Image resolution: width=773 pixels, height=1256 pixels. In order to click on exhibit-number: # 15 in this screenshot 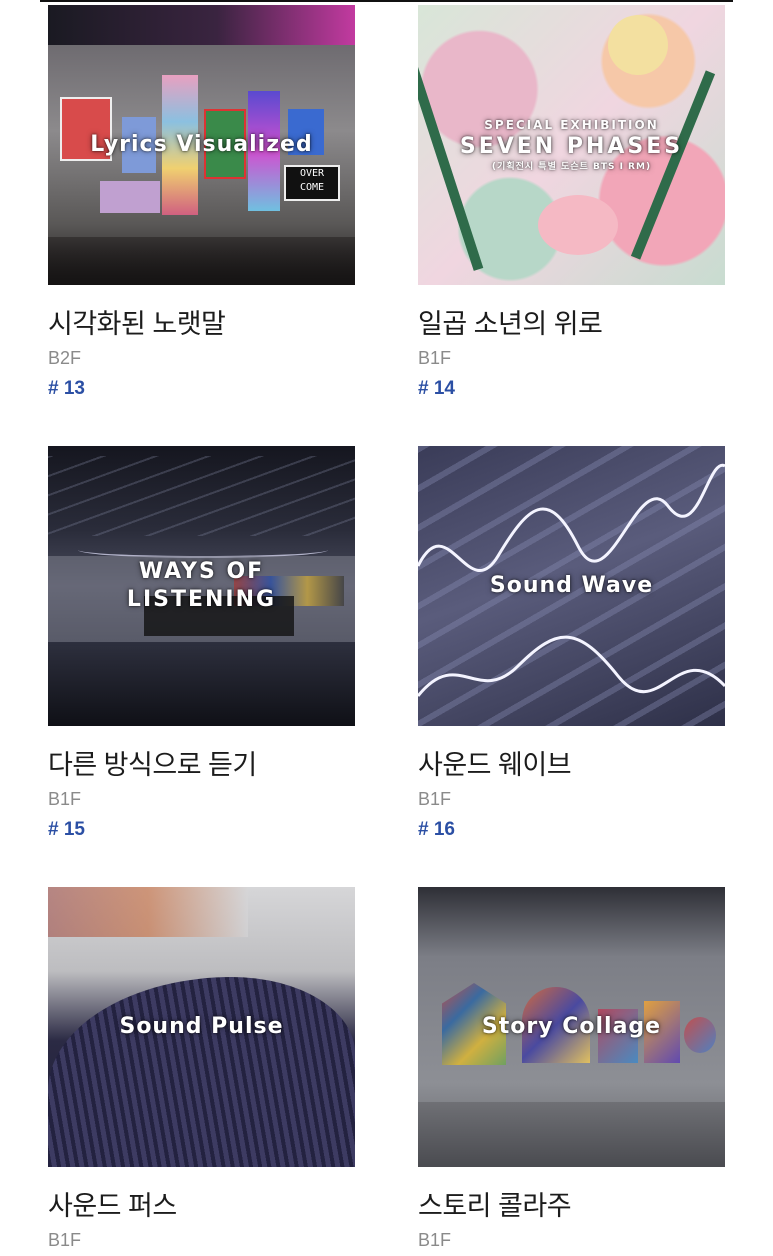, I will do `click(66, 829)`.